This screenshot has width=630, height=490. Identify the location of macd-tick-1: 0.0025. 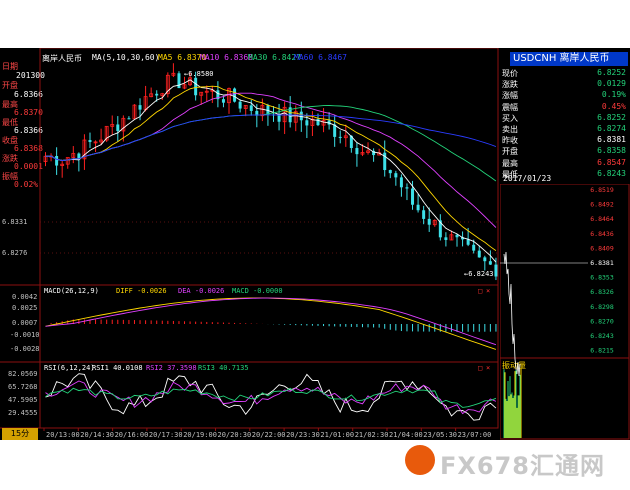
(24, 308).